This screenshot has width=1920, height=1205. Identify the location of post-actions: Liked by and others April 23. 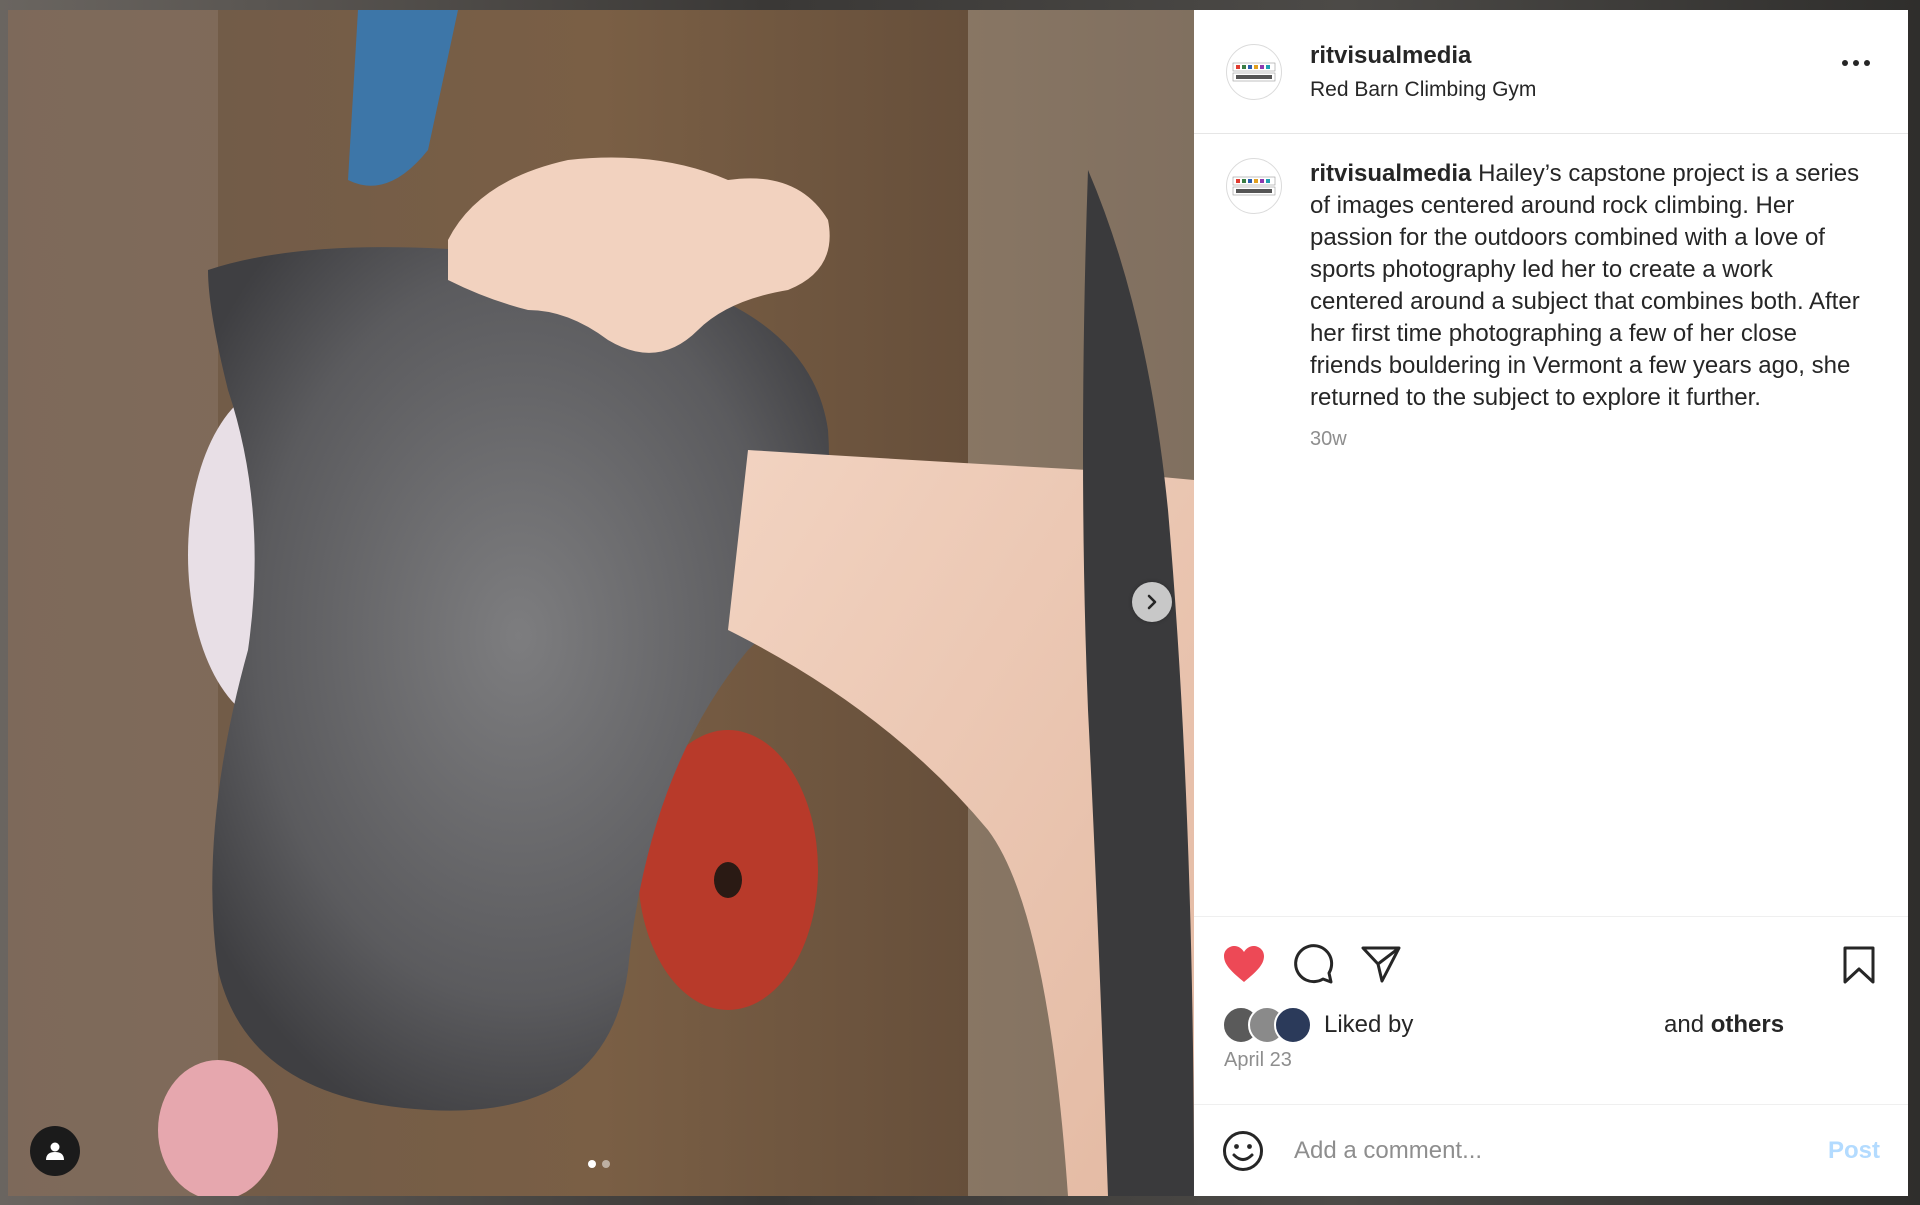
(1551, 1010).